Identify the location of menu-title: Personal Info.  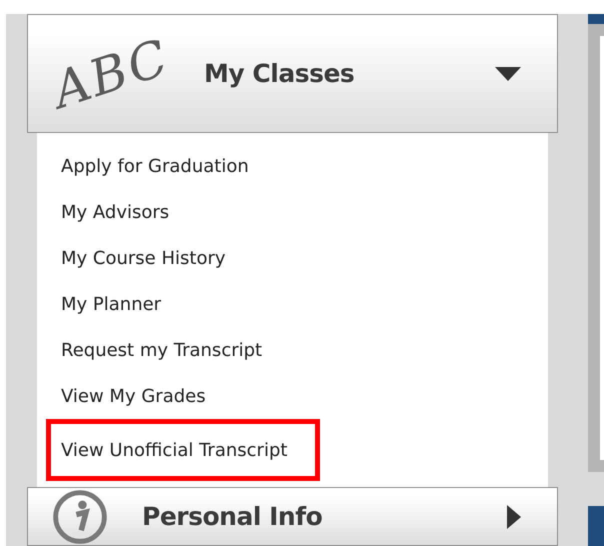
(233, 517).